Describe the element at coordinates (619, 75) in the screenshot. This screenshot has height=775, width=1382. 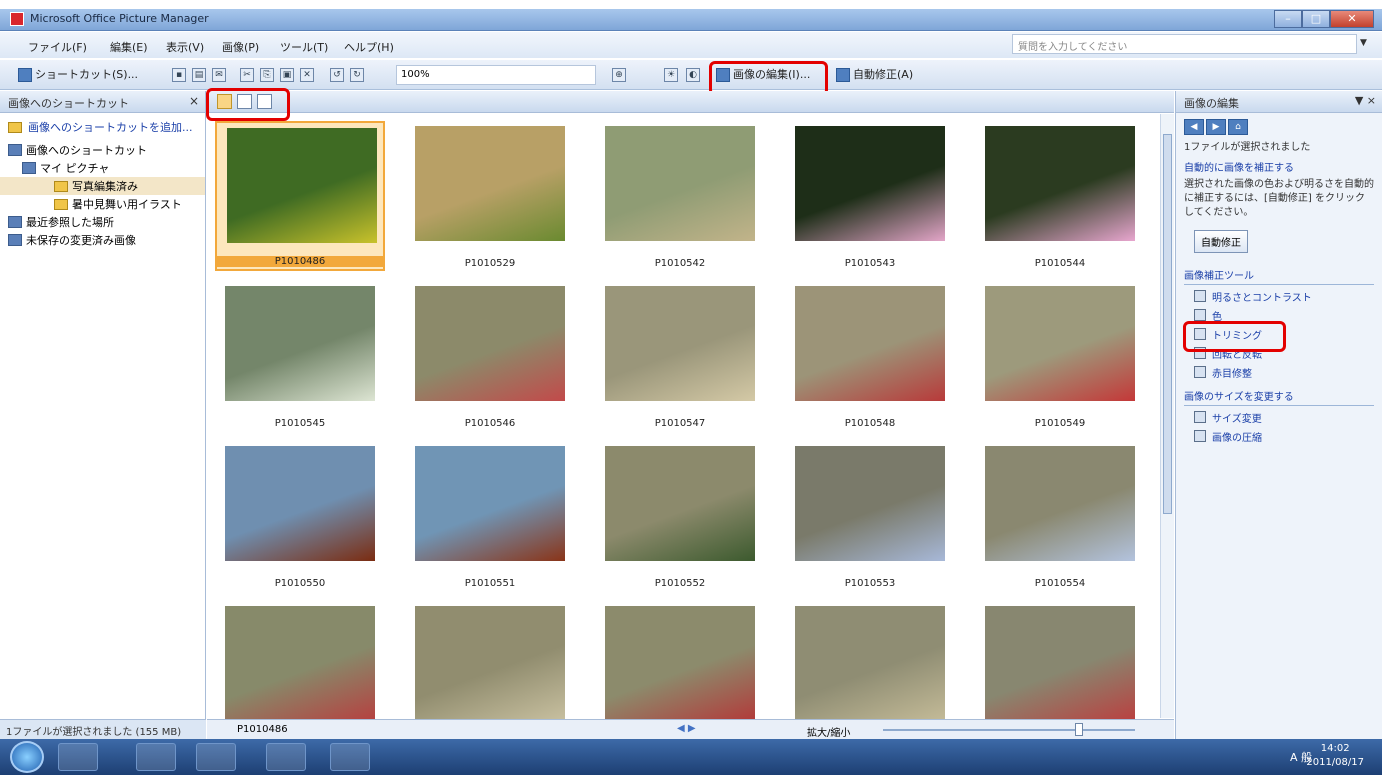
I see `zoom-icon: ⊕` at that location.